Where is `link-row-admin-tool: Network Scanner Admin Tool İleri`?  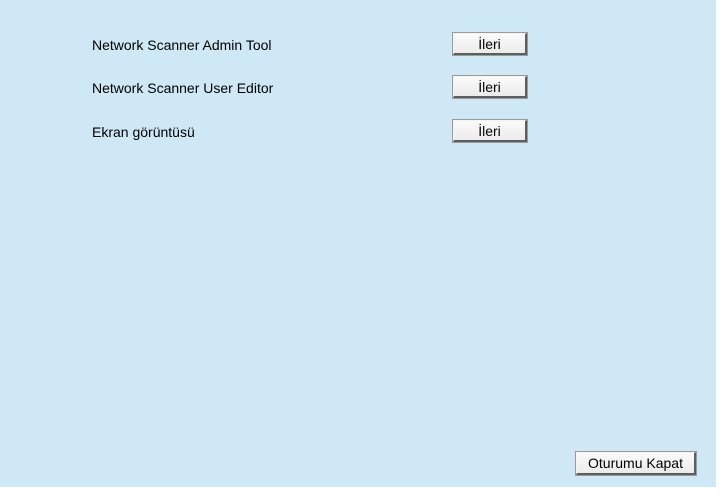
link-row-admin-tool: Network Scanner Admin Tool İleri is located at coordinates (358, 44).